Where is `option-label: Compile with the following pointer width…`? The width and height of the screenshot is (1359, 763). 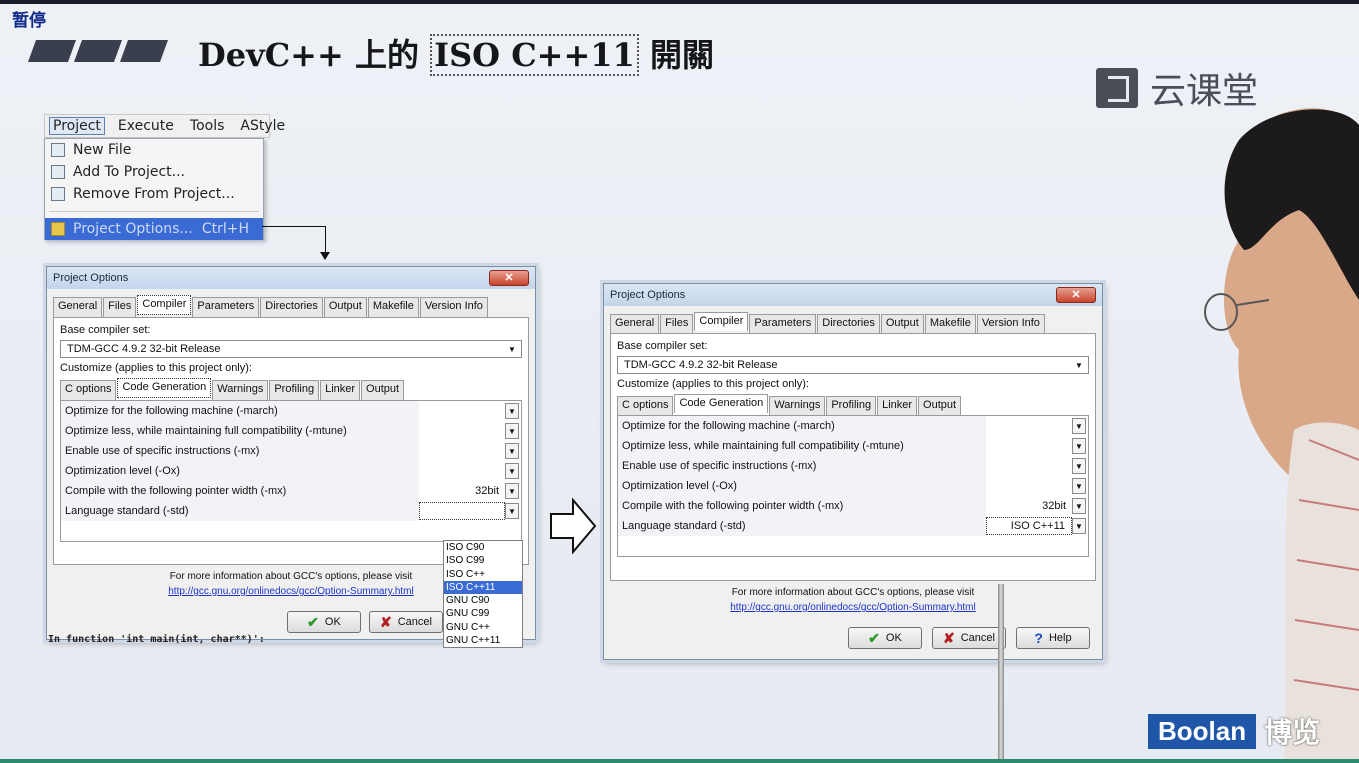 option-label: Compile with the following pointer width… is located at coordinates (802, 506).